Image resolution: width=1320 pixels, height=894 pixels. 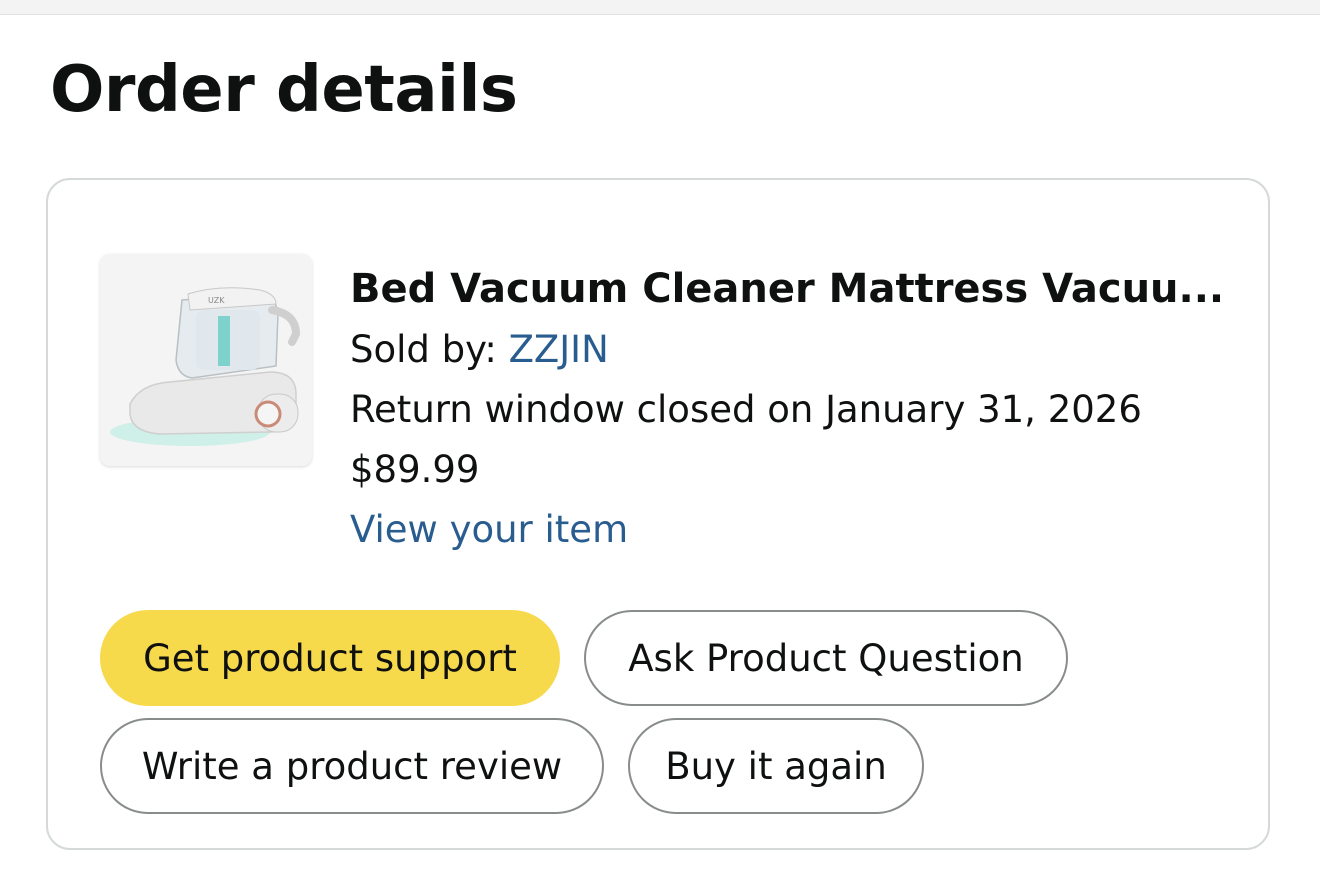 I want to click on sold-by-row: Sold by: ZZJIN, so click(x=790, y=350).